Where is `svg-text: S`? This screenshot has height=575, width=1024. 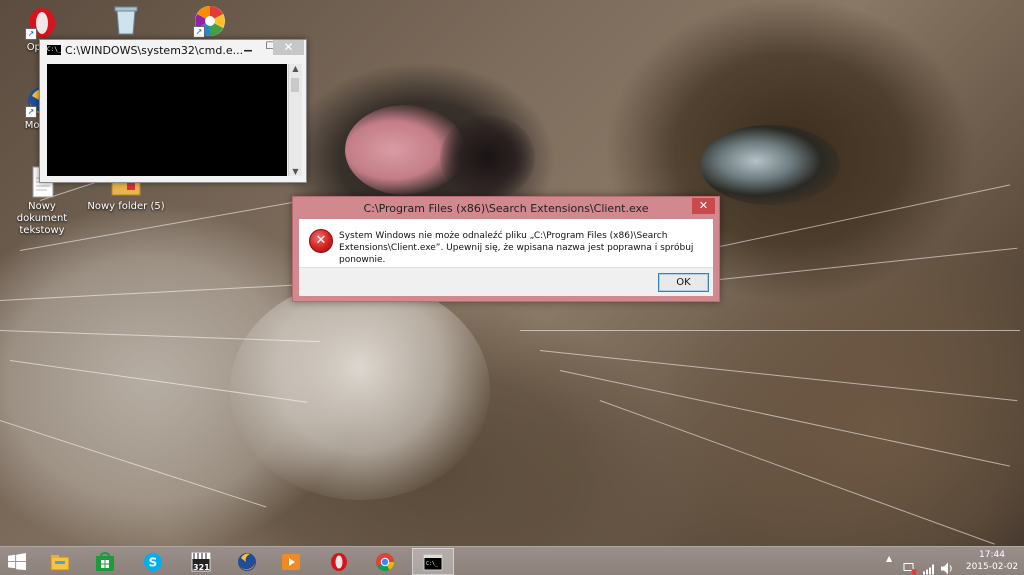
svg-text: S is located at coordinates (153, 563).